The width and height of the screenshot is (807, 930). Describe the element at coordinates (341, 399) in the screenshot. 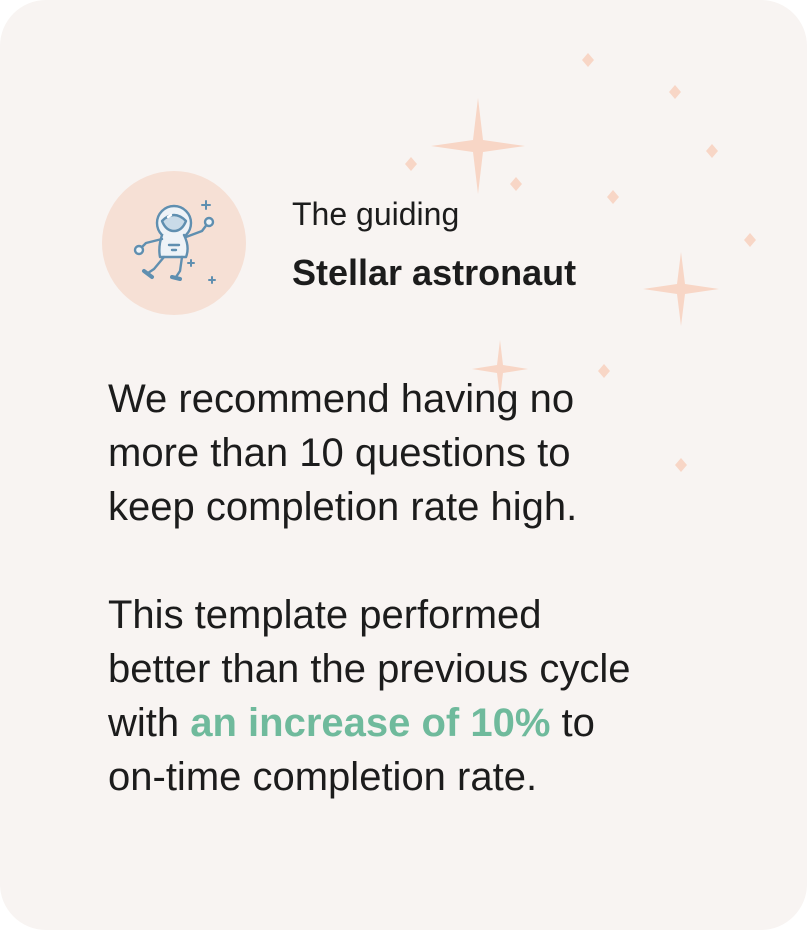

I see `recommendation-line: We recommend having no` at that location.